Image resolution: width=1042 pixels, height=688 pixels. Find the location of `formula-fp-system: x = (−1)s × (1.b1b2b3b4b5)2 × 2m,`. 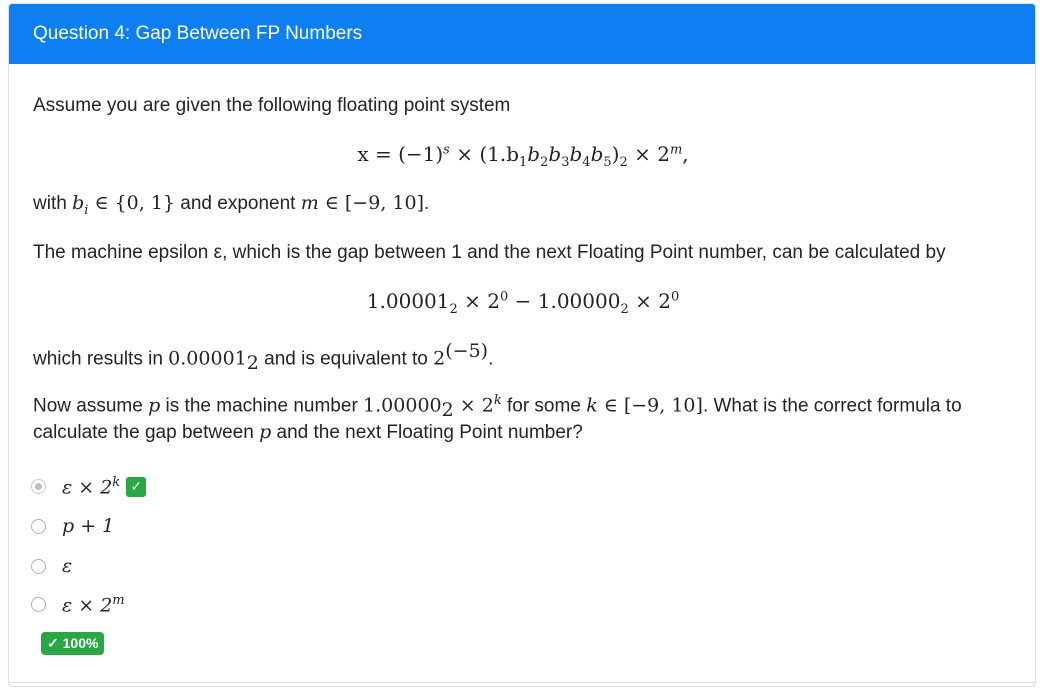

formula-fp-system: x = (−1)s × (1.b1b2b3b4b5)2 × 2m, is located at coordinates (523, 156).